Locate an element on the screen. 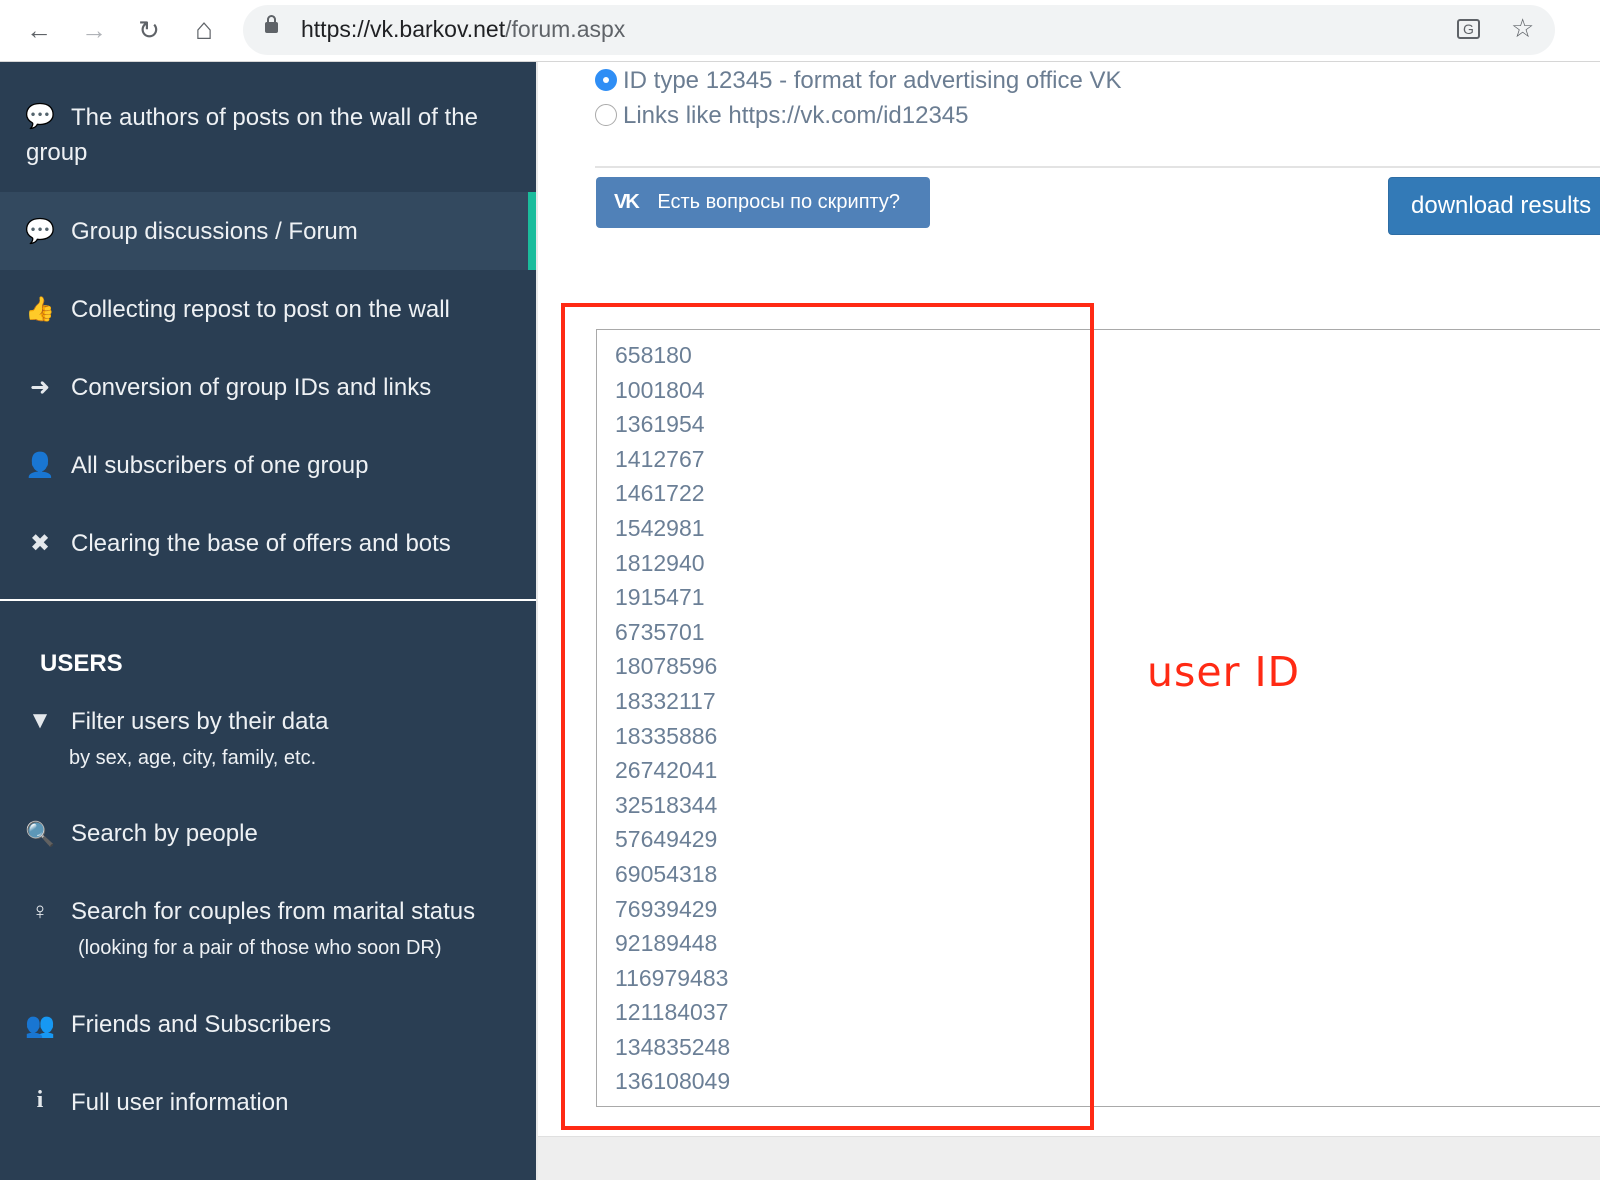  sidebar-item-subscribers: 👤 All subscribers of one group is located at coordinates (268, 465).